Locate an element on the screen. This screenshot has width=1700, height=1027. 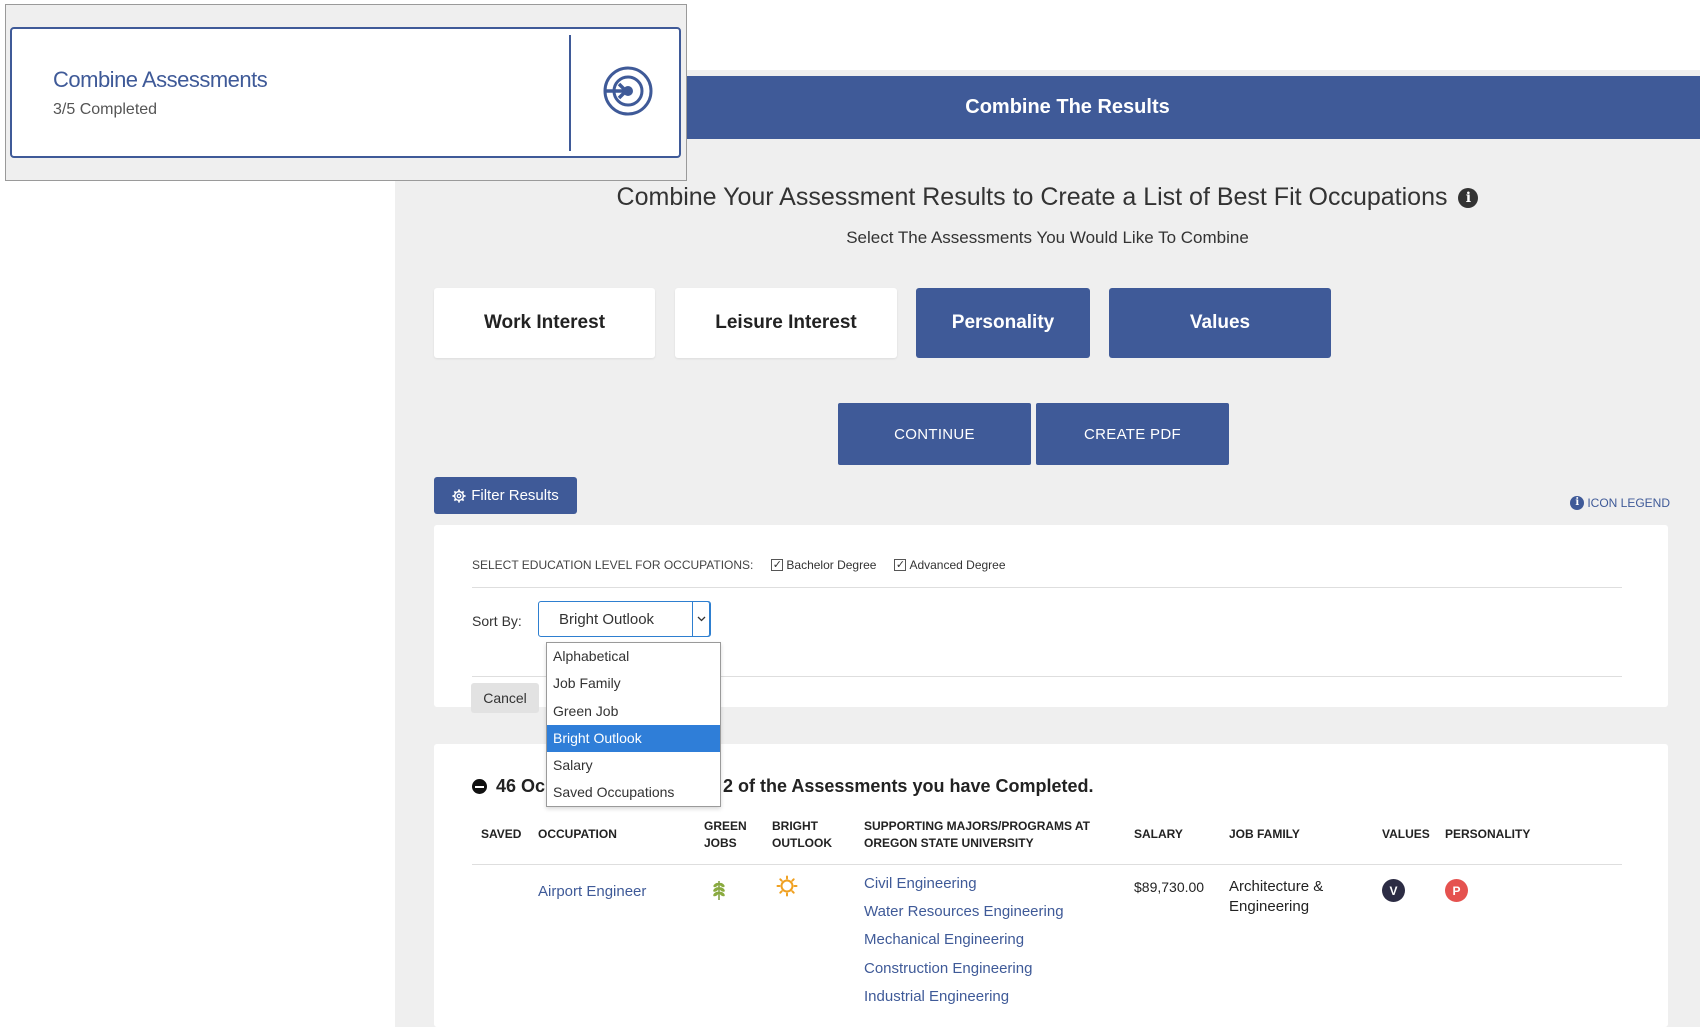
column-header-occupation: OCCUPATION is located at coordinates (577, 834).